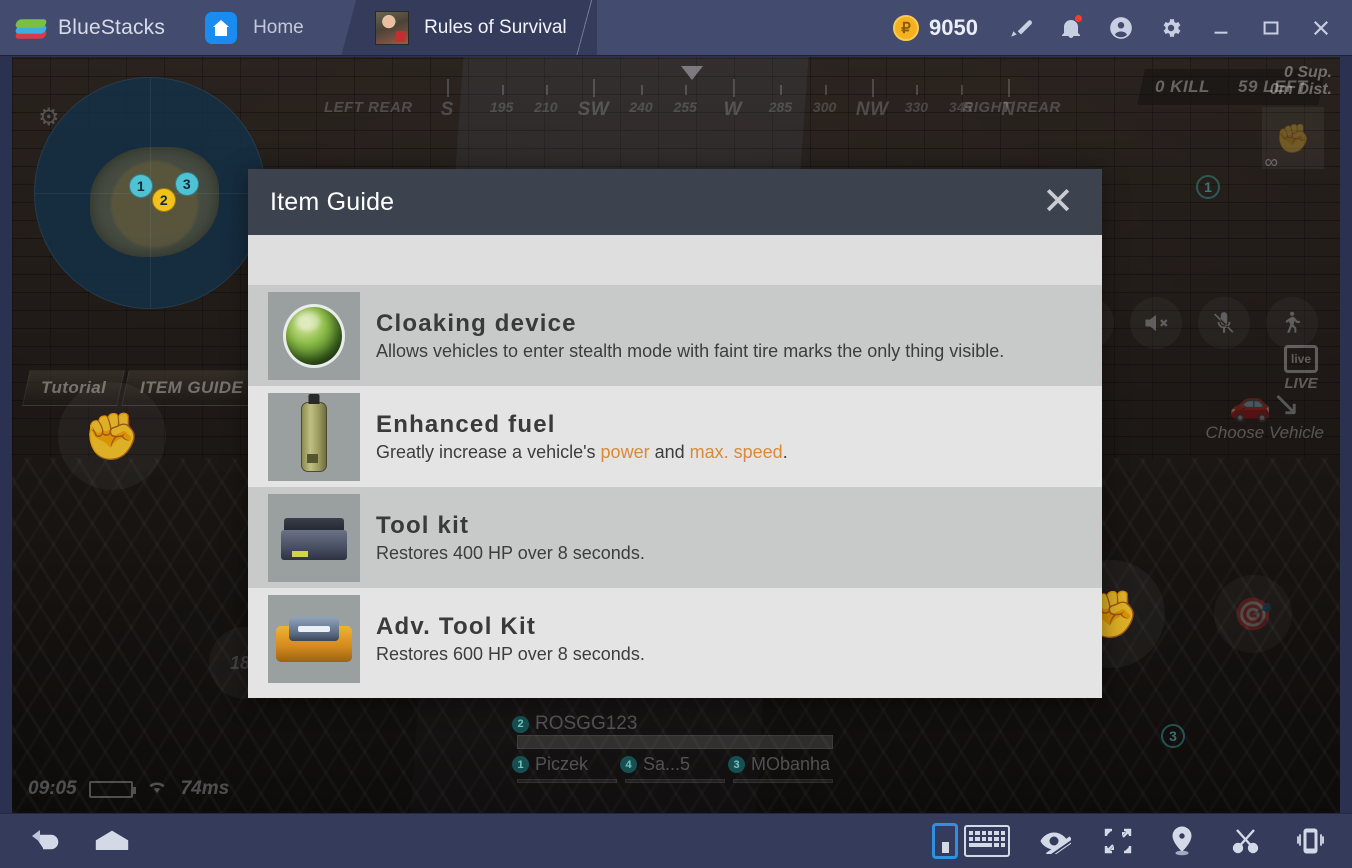 This screenshot has width=1352, height=868. I want to click on home-nav-icon, so click(112, 841).